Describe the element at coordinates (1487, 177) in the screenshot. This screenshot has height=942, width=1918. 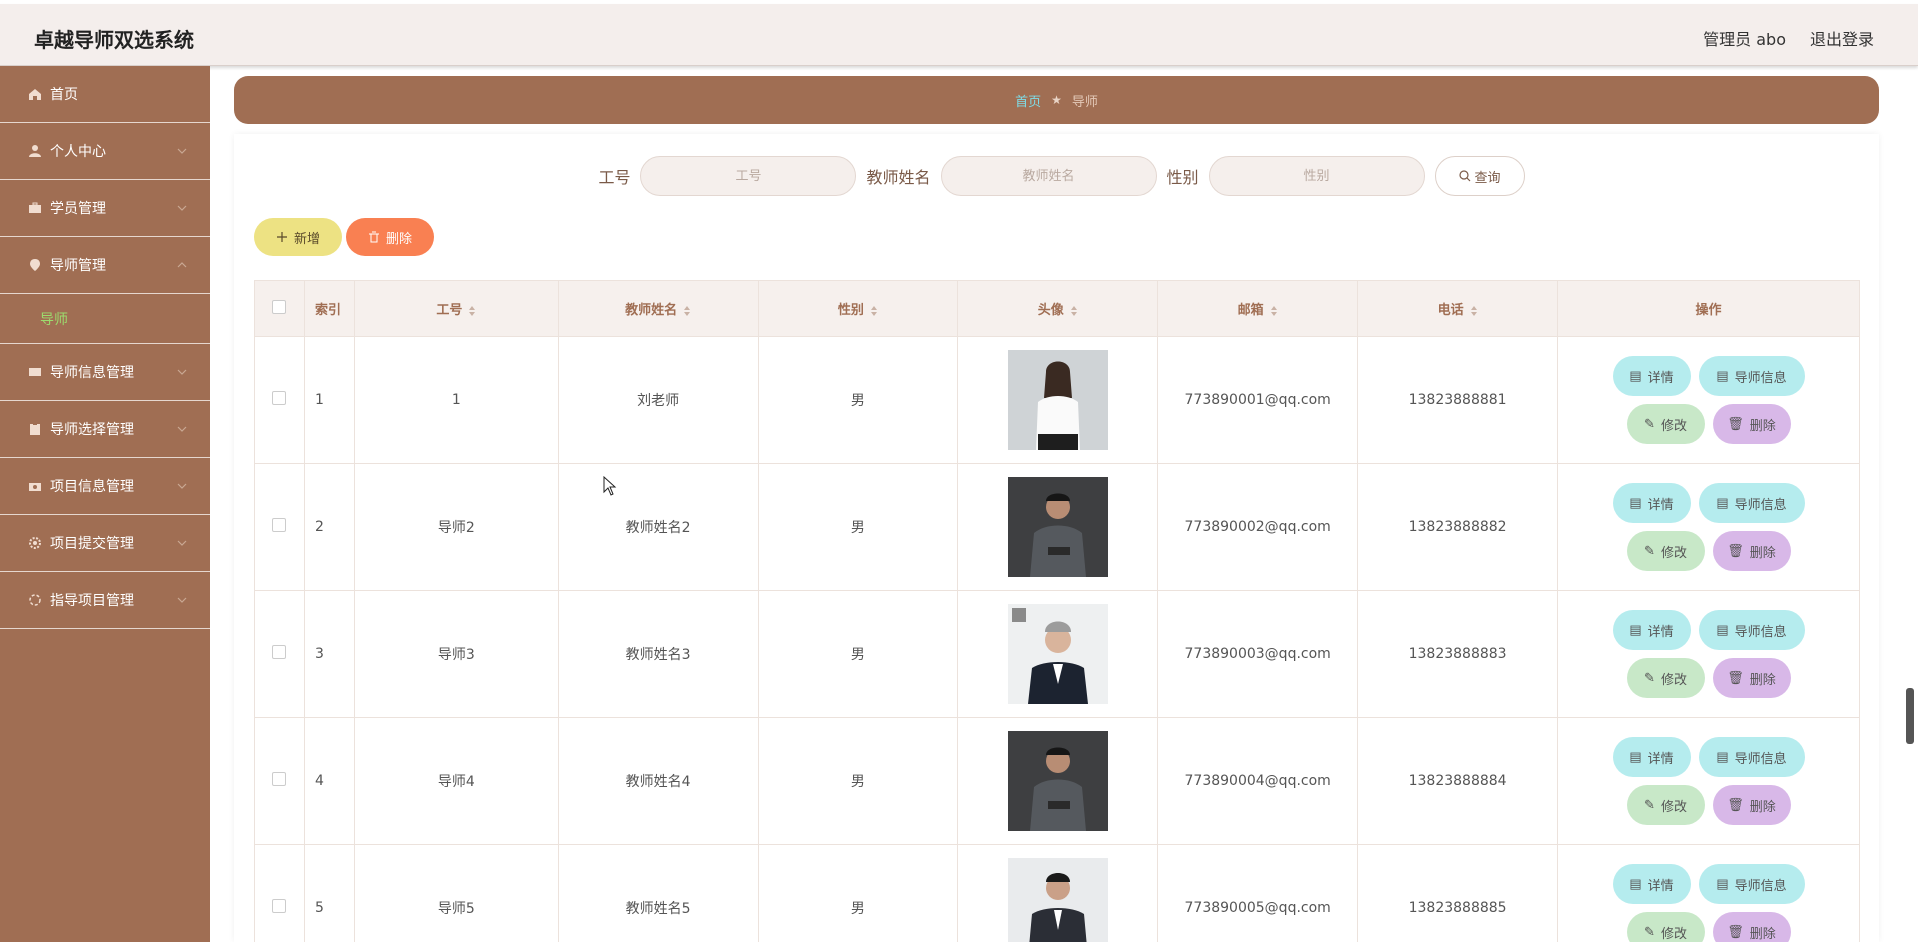
I see `search-button-label: 查询` at that location.